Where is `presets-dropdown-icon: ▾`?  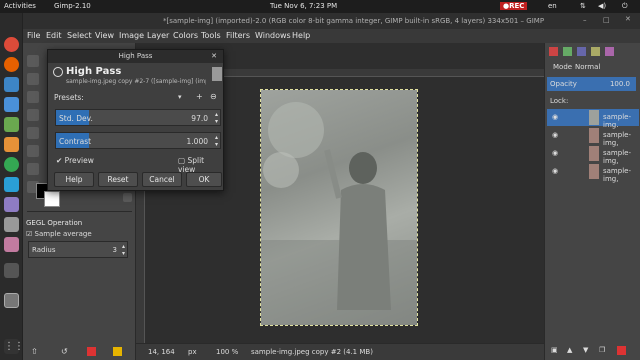 presets-dropdown-icon: ▾ is located at coordinates (180, 97).